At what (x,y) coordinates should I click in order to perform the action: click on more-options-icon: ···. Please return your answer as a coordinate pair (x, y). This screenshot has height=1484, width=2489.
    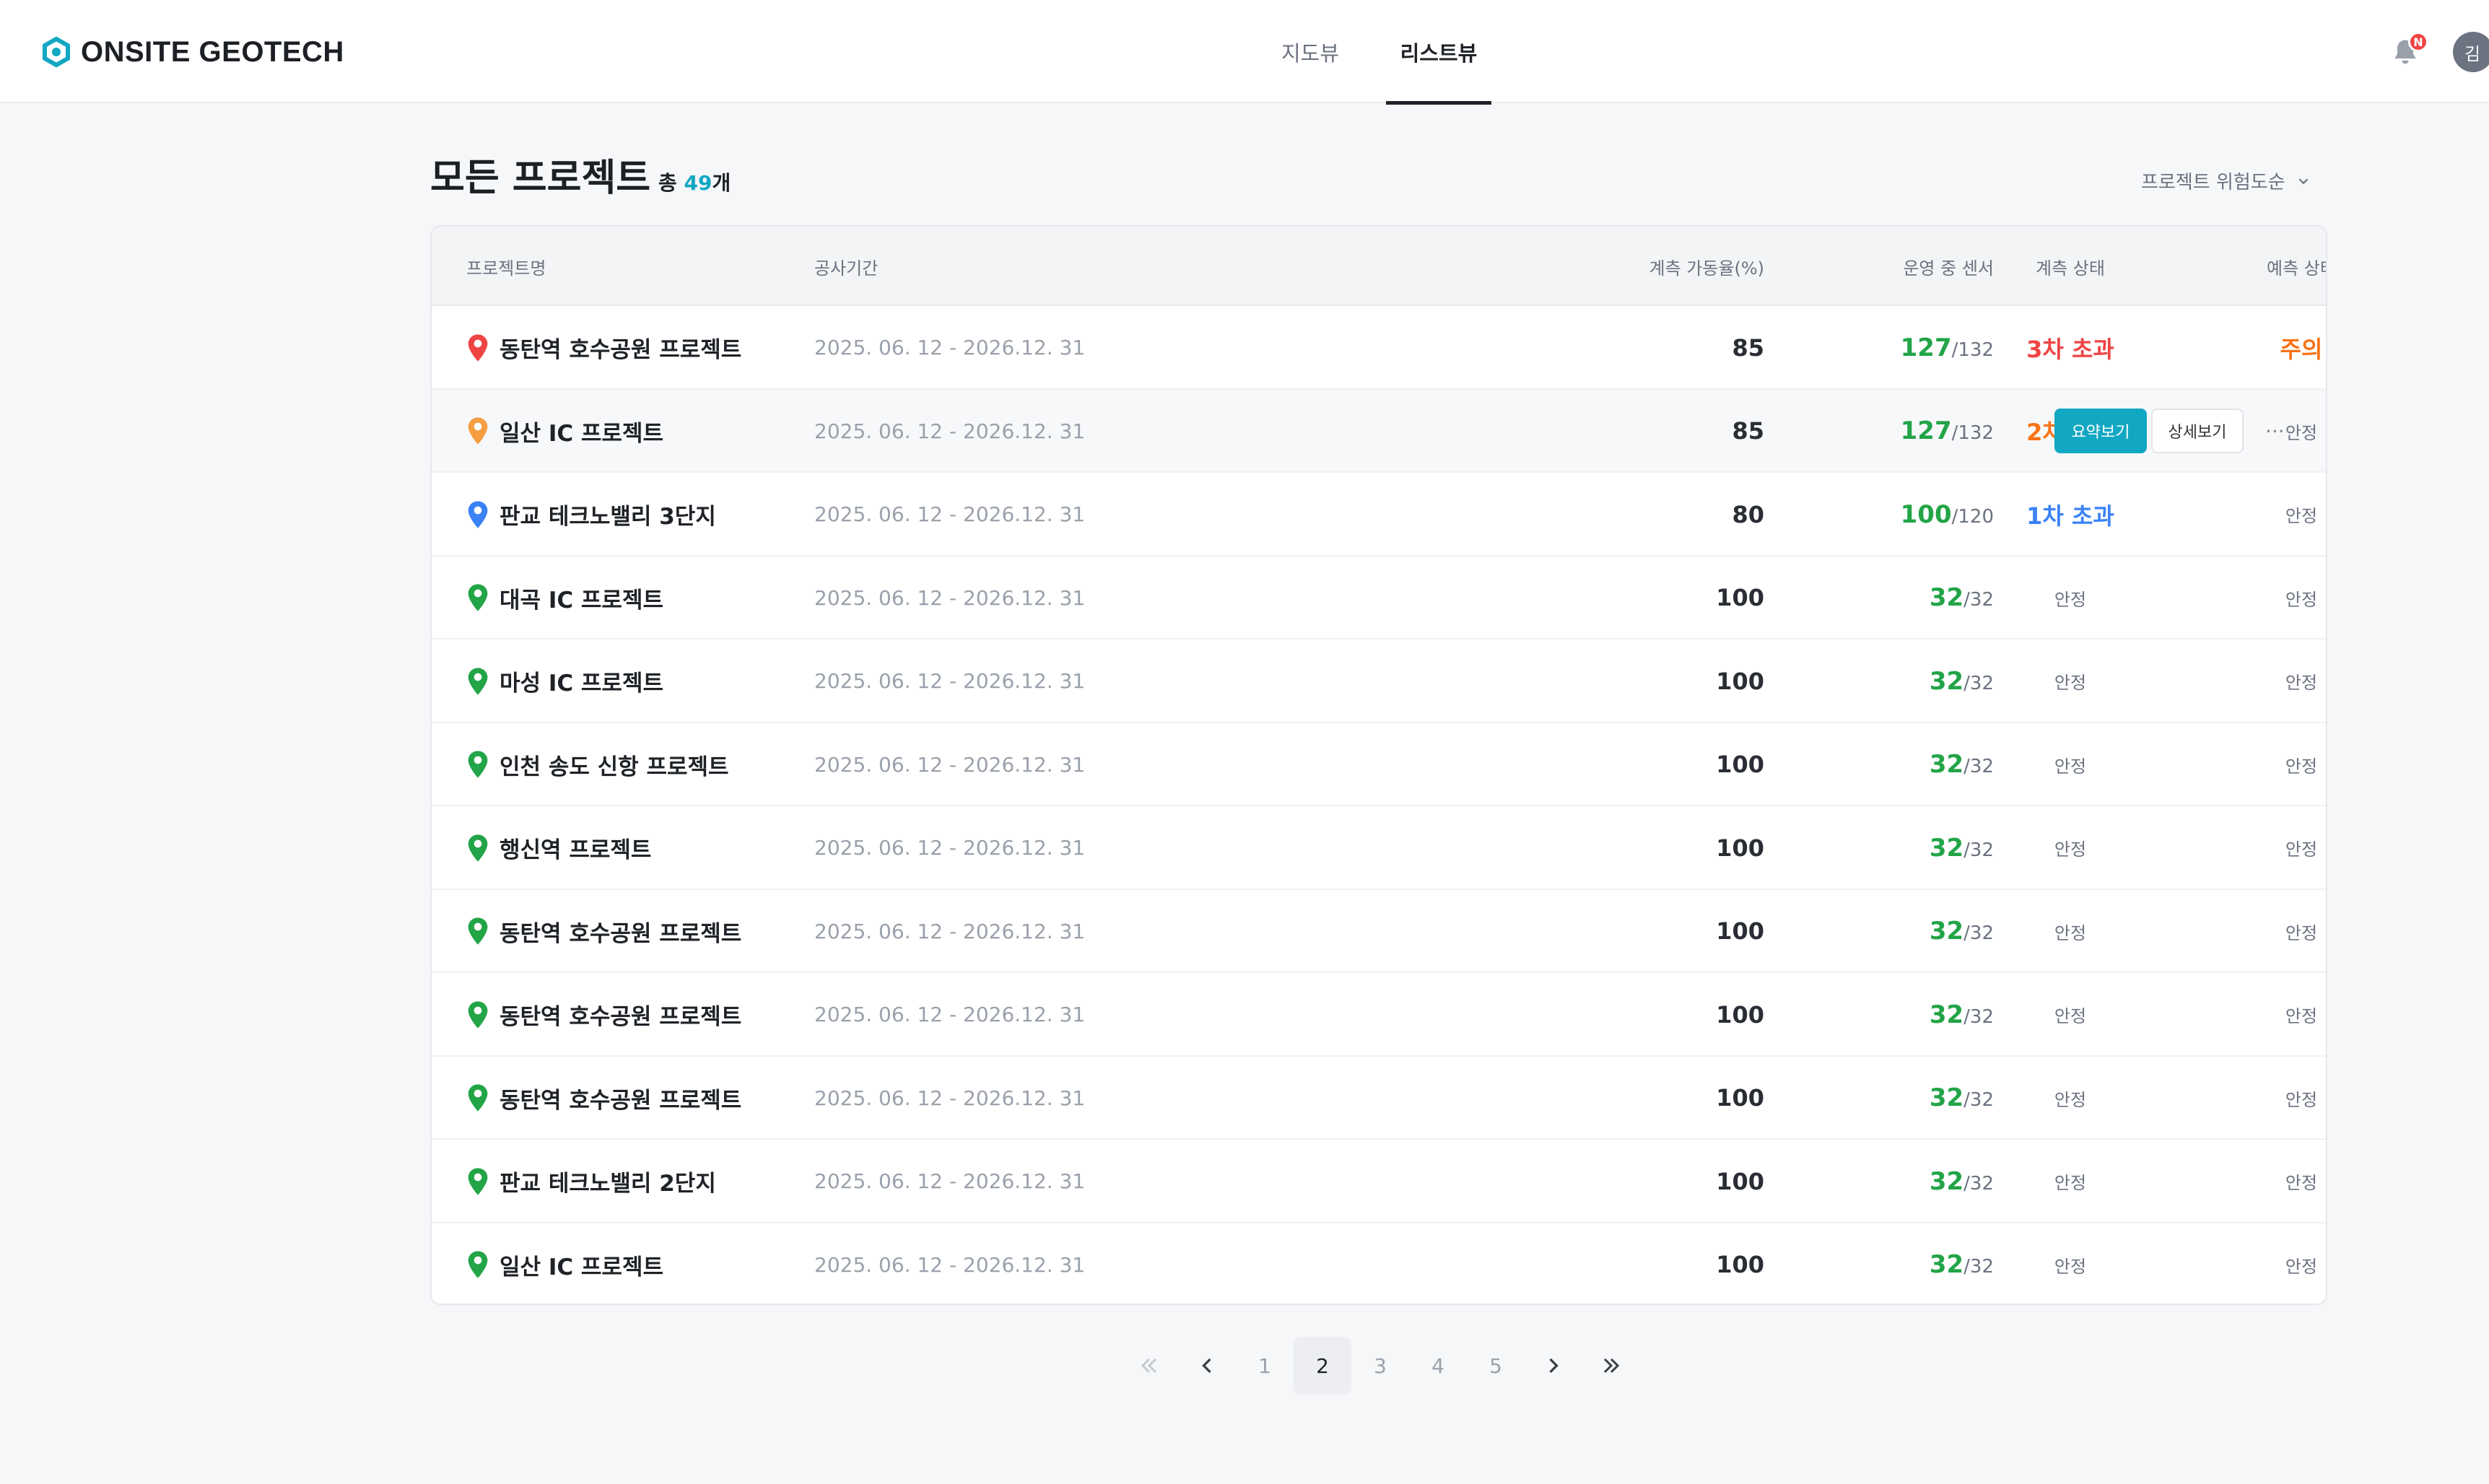
    Looking at the image, I should click on (2275, 431).